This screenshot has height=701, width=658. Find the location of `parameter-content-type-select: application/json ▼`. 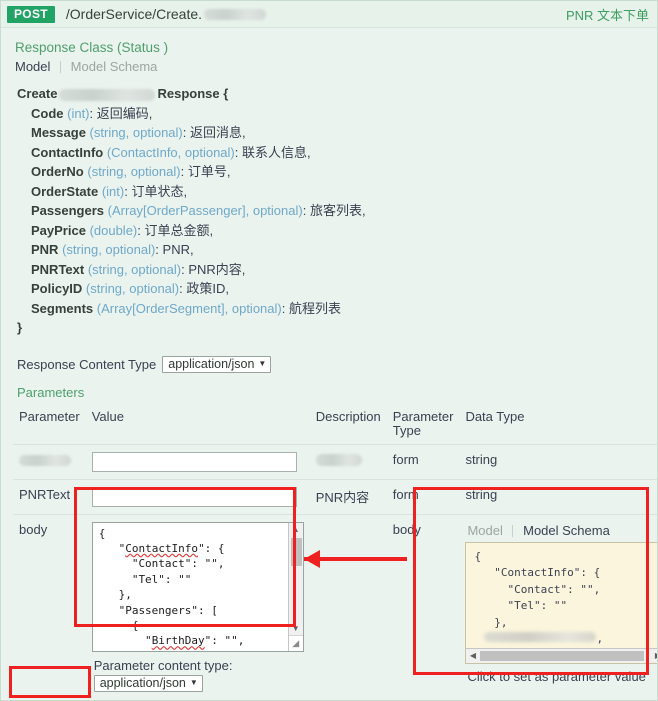

parameter-content-type-select: application/json ▼ is located at coordinates (148, 683).